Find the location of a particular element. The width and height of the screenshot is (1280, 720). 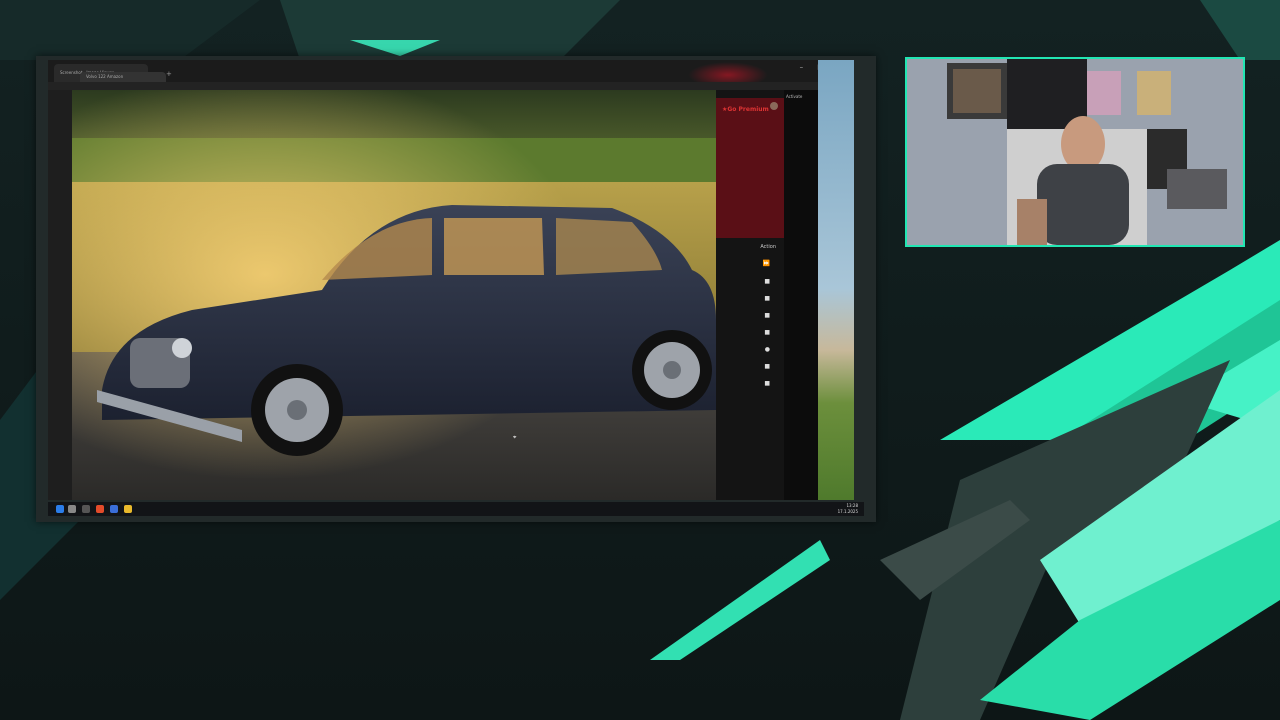

premium-banner is located at coordinates (750, 168).